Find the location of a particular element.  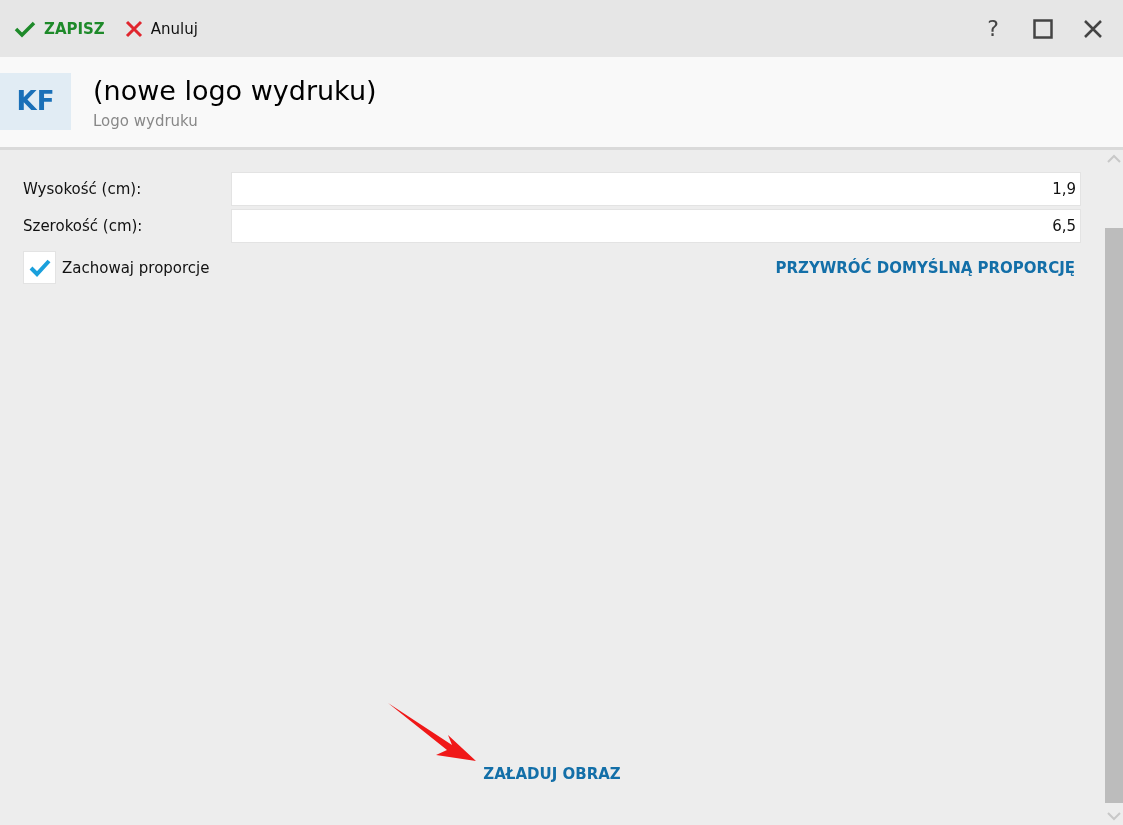

input-field: 1,9 is located at coordinates (656, 189).